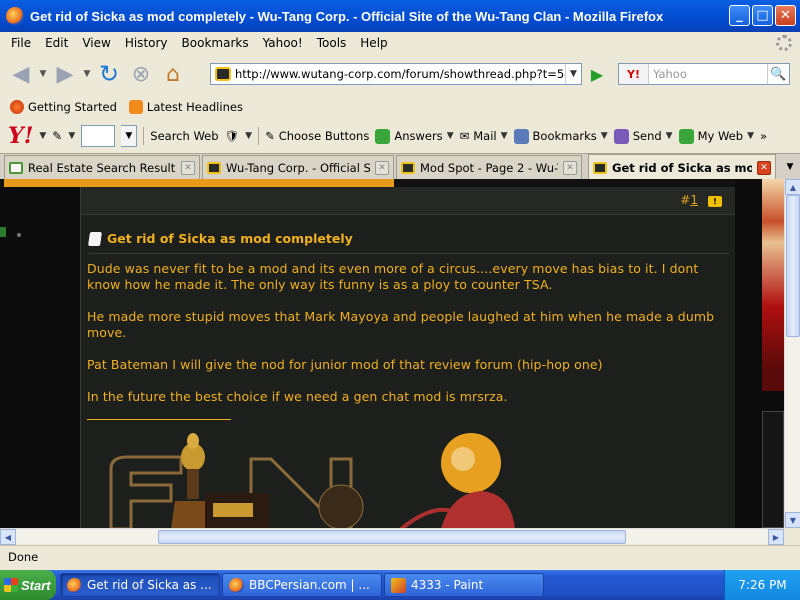 Image resolution: width=800 pixels, height=600 pixels. What do you see at coordinates (450, 136) in the screenshot?
I see `answers-dropdown: ▼` at bounding box center [450, 136].